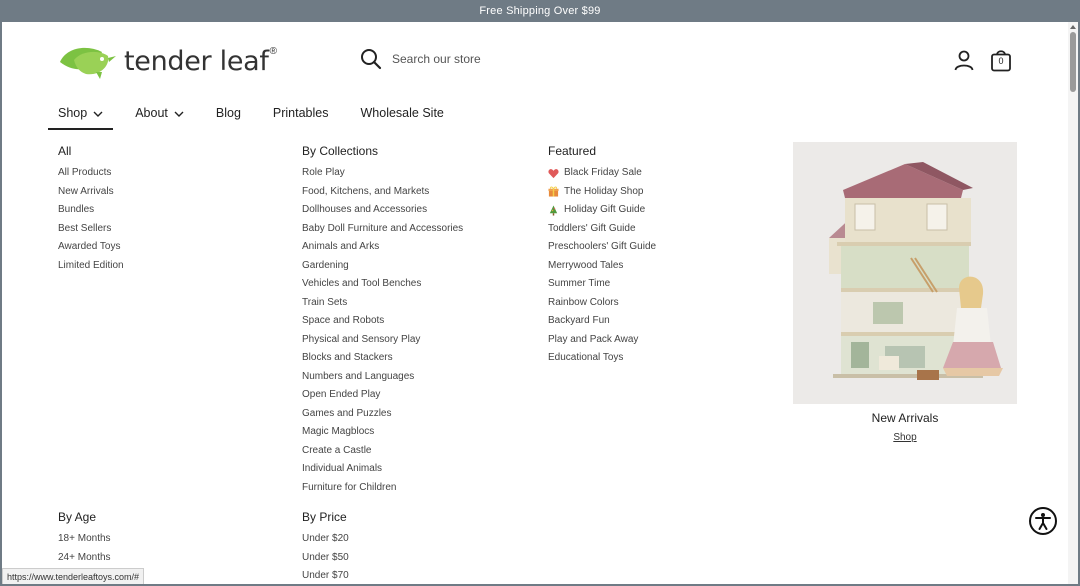  Describe the element at coordinates (91, 173) in the screenshot. I see `menu-item: All Products` at that location.